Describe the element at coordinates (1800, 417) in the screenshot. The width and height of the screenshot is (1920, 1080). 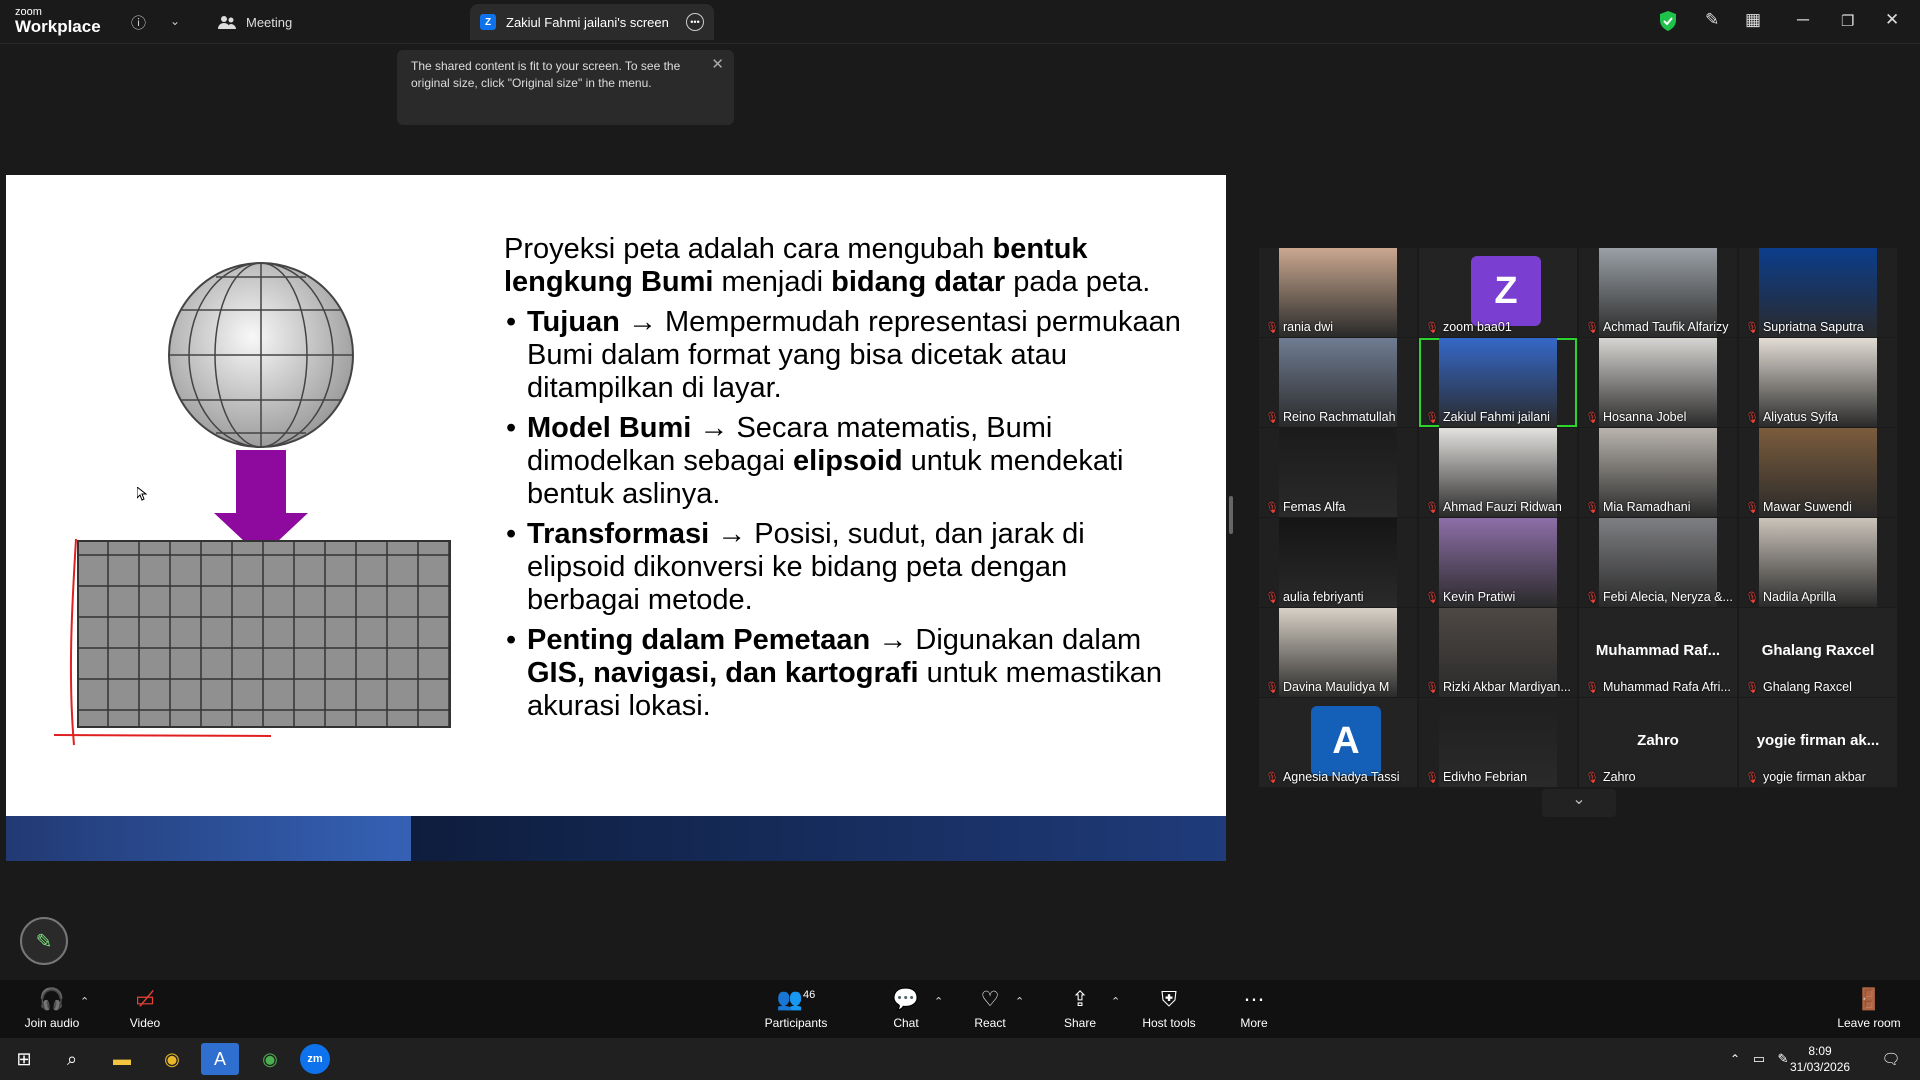
I see `participant-name: Aliyatus Syifa` at that location.